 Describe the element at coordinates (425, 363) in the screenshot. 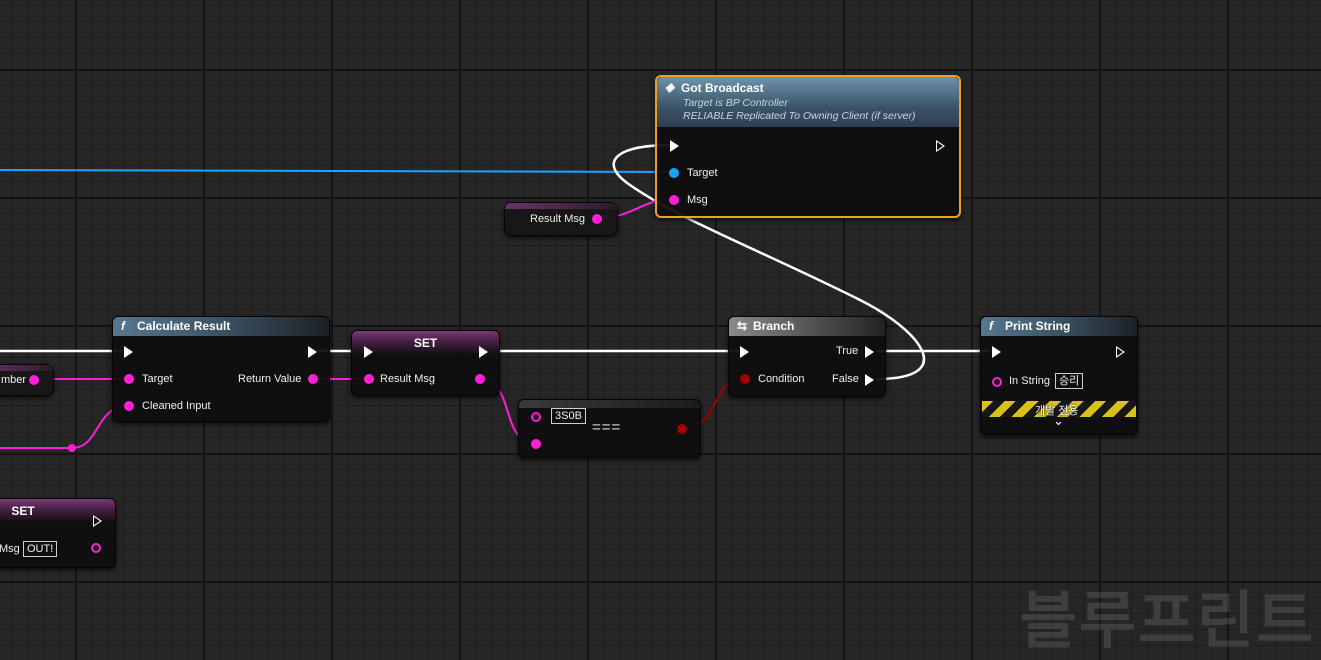

I see `set-result-msg-node: SET Result Msg` at that location.